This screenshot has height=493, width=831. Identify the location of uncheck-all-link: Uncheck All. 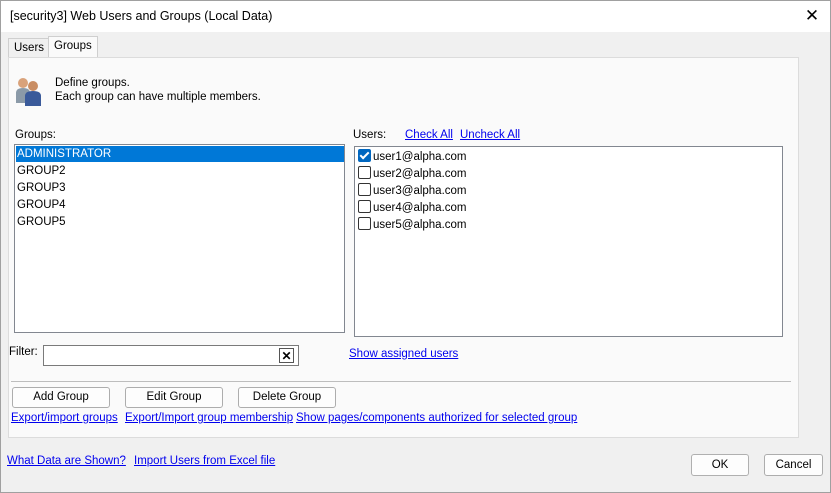
(490, 135).